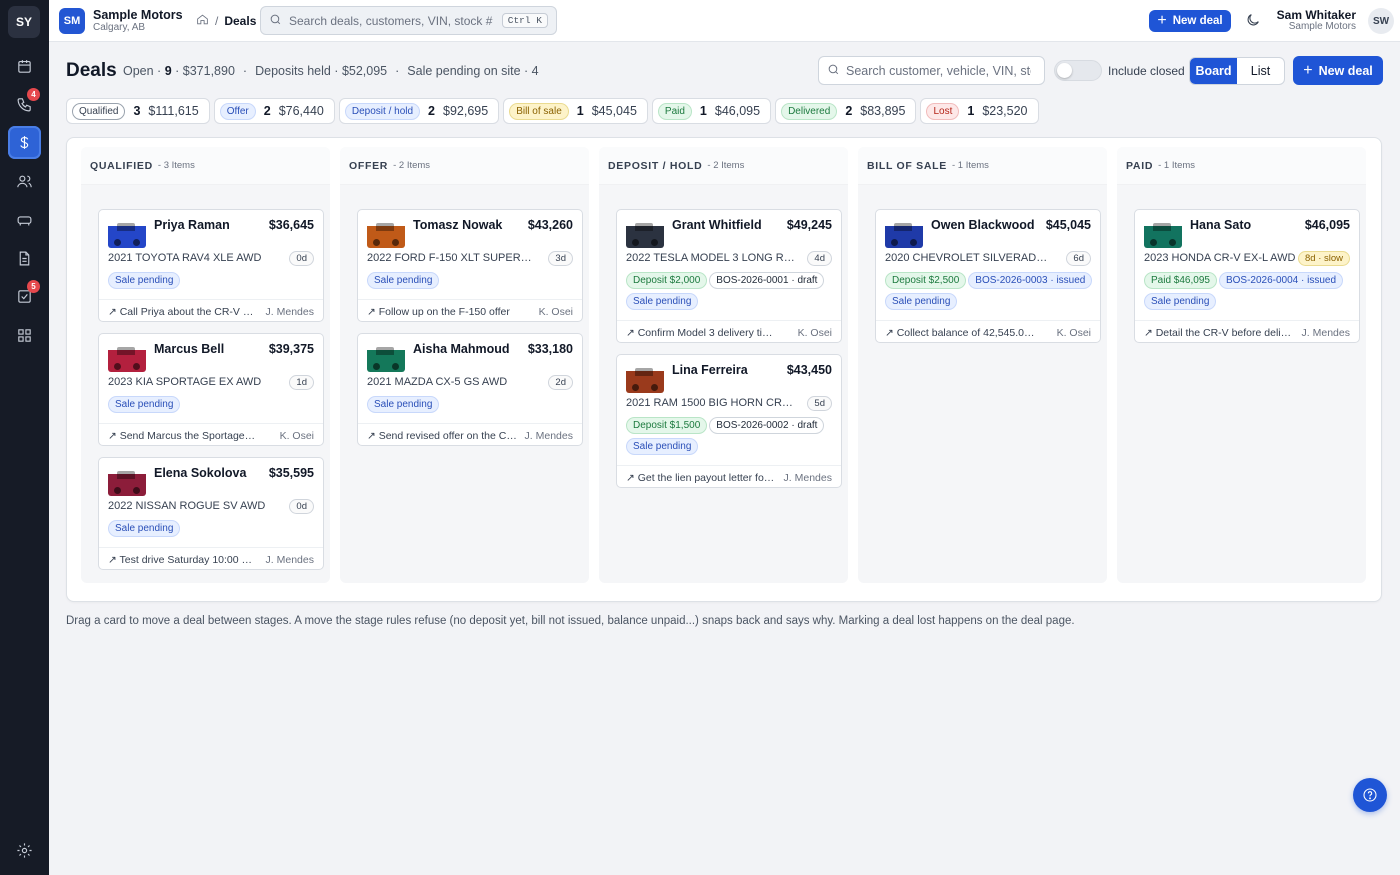 This screenshot has height=875, width=1400. I want to click on include-closed-toggle, so click(1078, 70).